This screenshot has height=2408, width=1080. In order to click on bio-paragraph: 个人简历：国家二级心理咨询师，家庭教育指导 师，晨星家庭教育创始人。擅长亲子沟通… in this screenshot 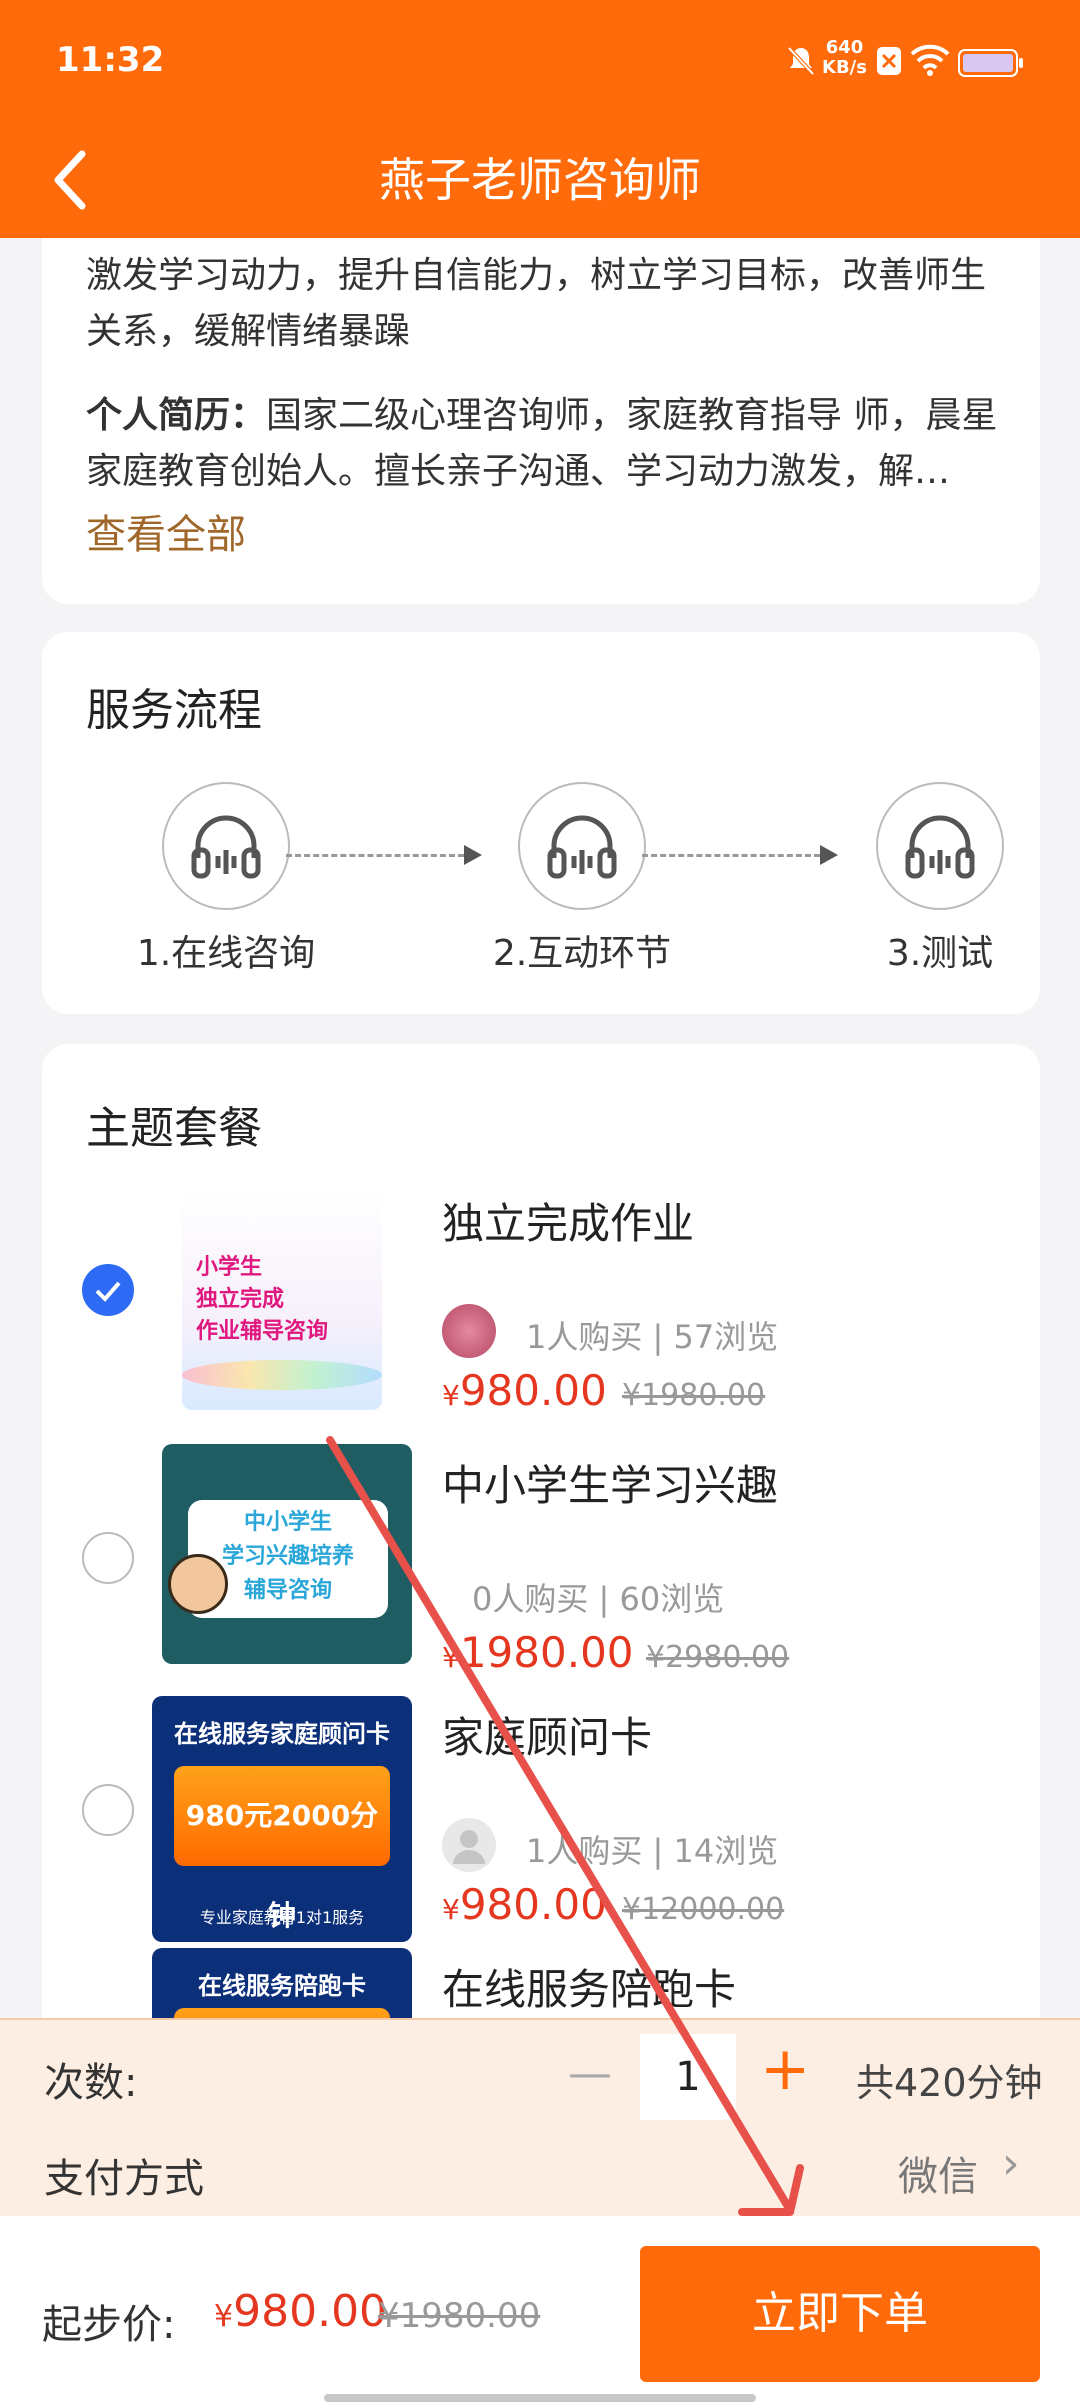, I will do `click(543, 444)`.